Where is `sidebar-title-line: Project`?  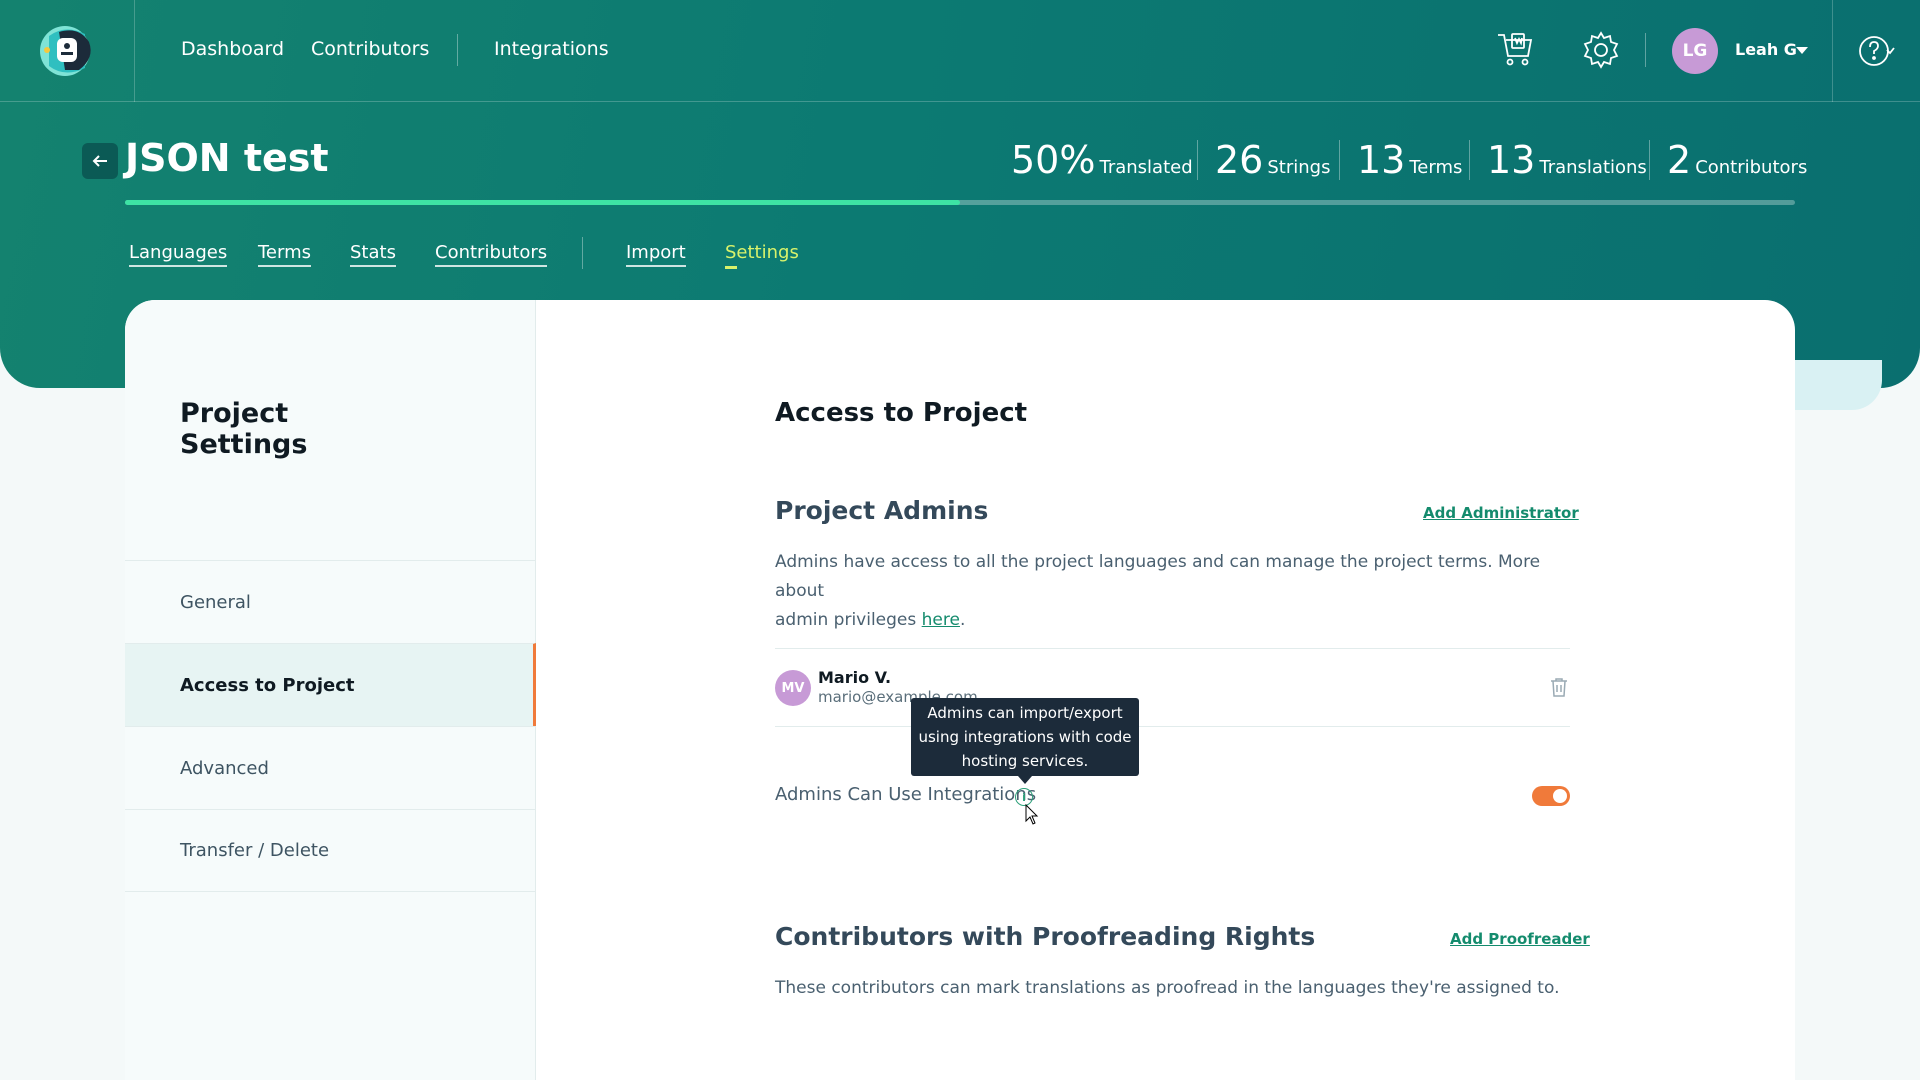
sidebar-title-line: Project is located at coordinates (234, 413).